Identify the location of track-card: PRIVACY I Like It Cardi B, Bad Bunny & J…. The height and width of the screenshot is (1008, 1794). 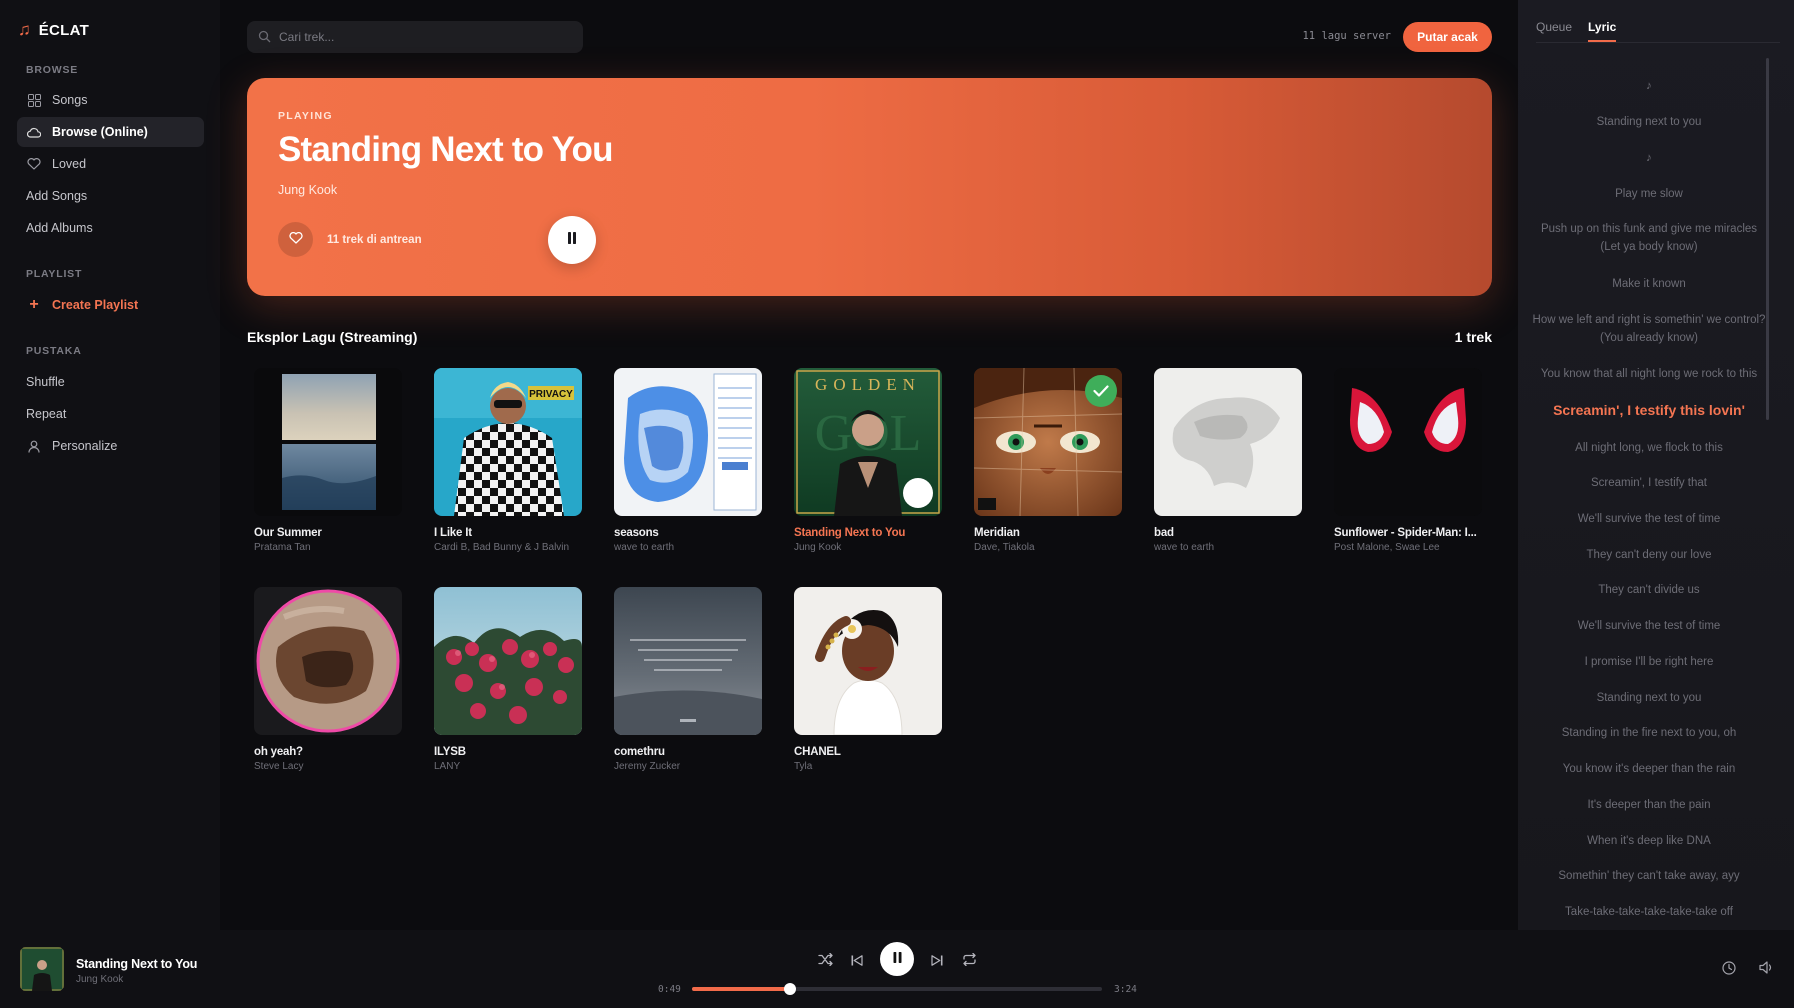
(508, 460).